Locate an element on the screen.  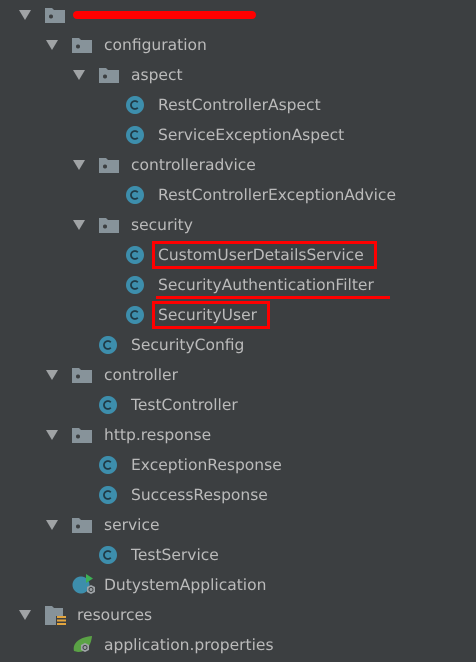
tree-item: SecurityAuthenticationFilter is located at coordinates (266, 285).